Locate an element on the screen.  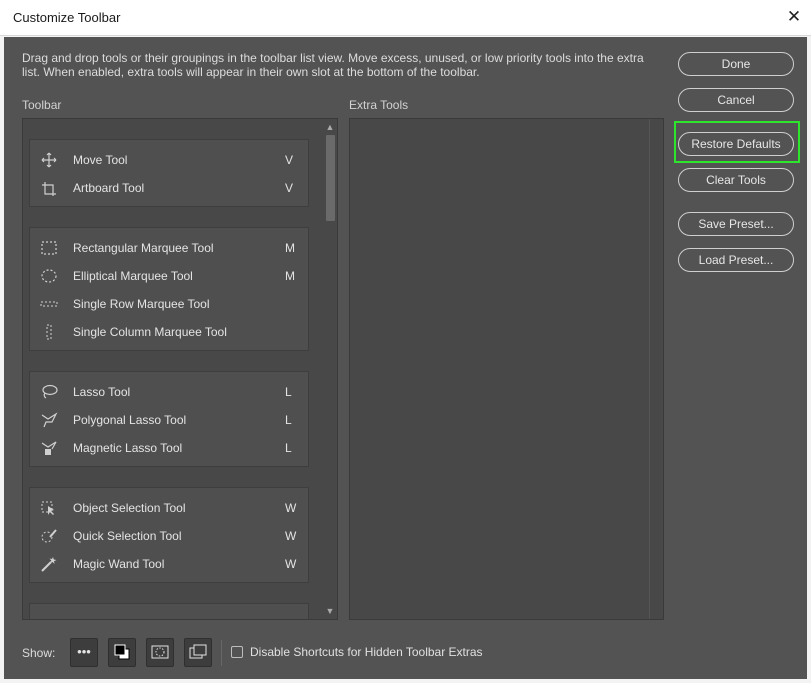
show-label: Show: is located at coordinates (39, 653).